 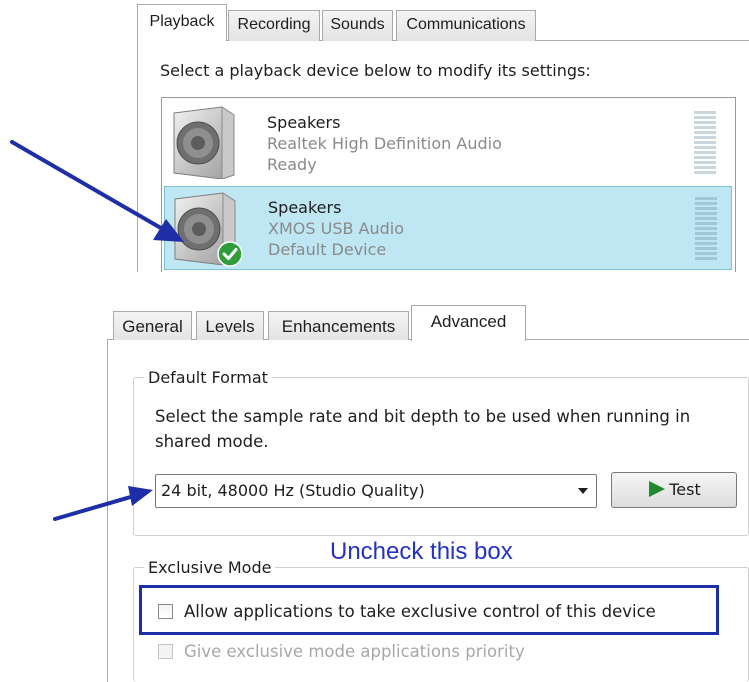 I want to click on priority-checkbox, so click(x=165, y=651).